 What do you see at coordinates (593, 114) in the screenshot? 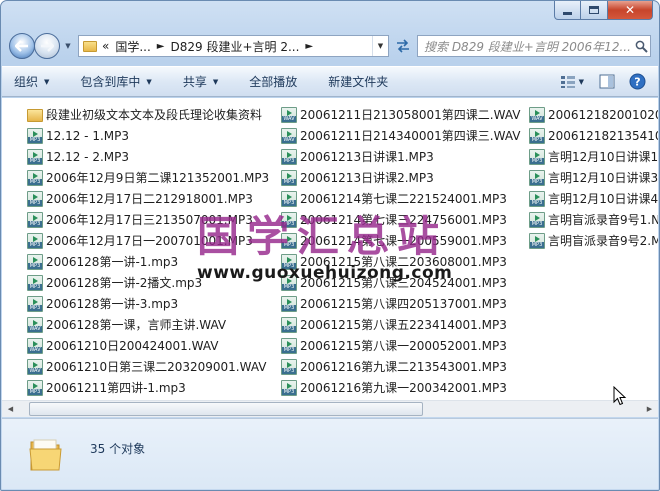
I see `file-item: WAV 2006121820010200` at bounding box center [593, 114].